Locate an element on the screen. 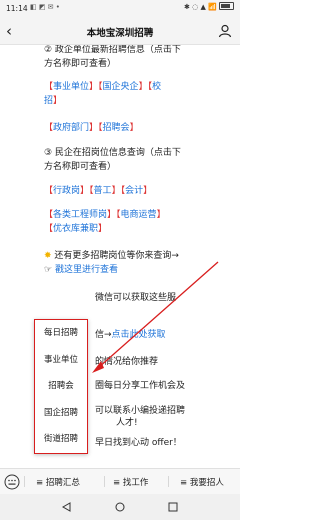  link-row: 【政府部门】【招聘会】 is located at coordinates (91, 128).